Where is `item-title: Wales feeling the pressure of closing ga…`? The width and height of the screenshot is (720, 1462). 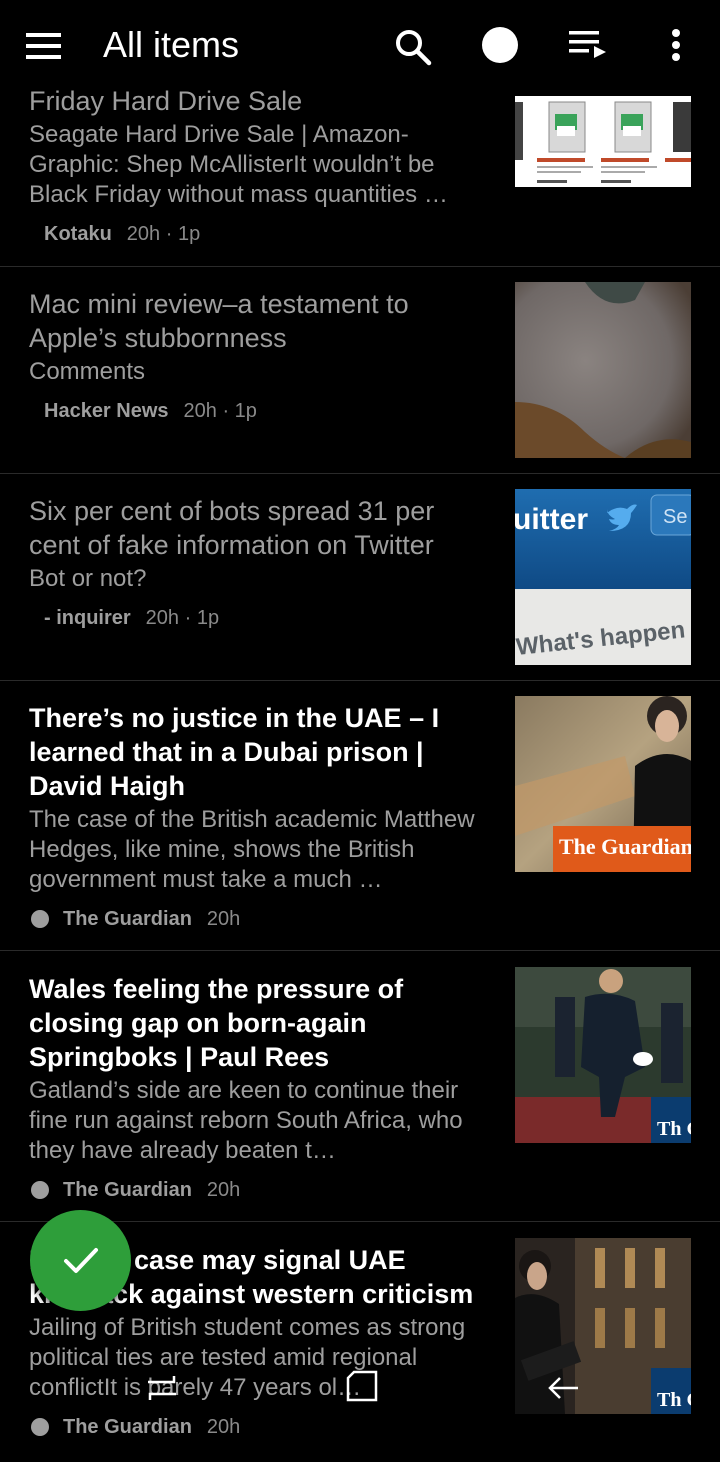
item-title: Wales feeling the pressure of closing ga… is located at coordinates (216, 1023).